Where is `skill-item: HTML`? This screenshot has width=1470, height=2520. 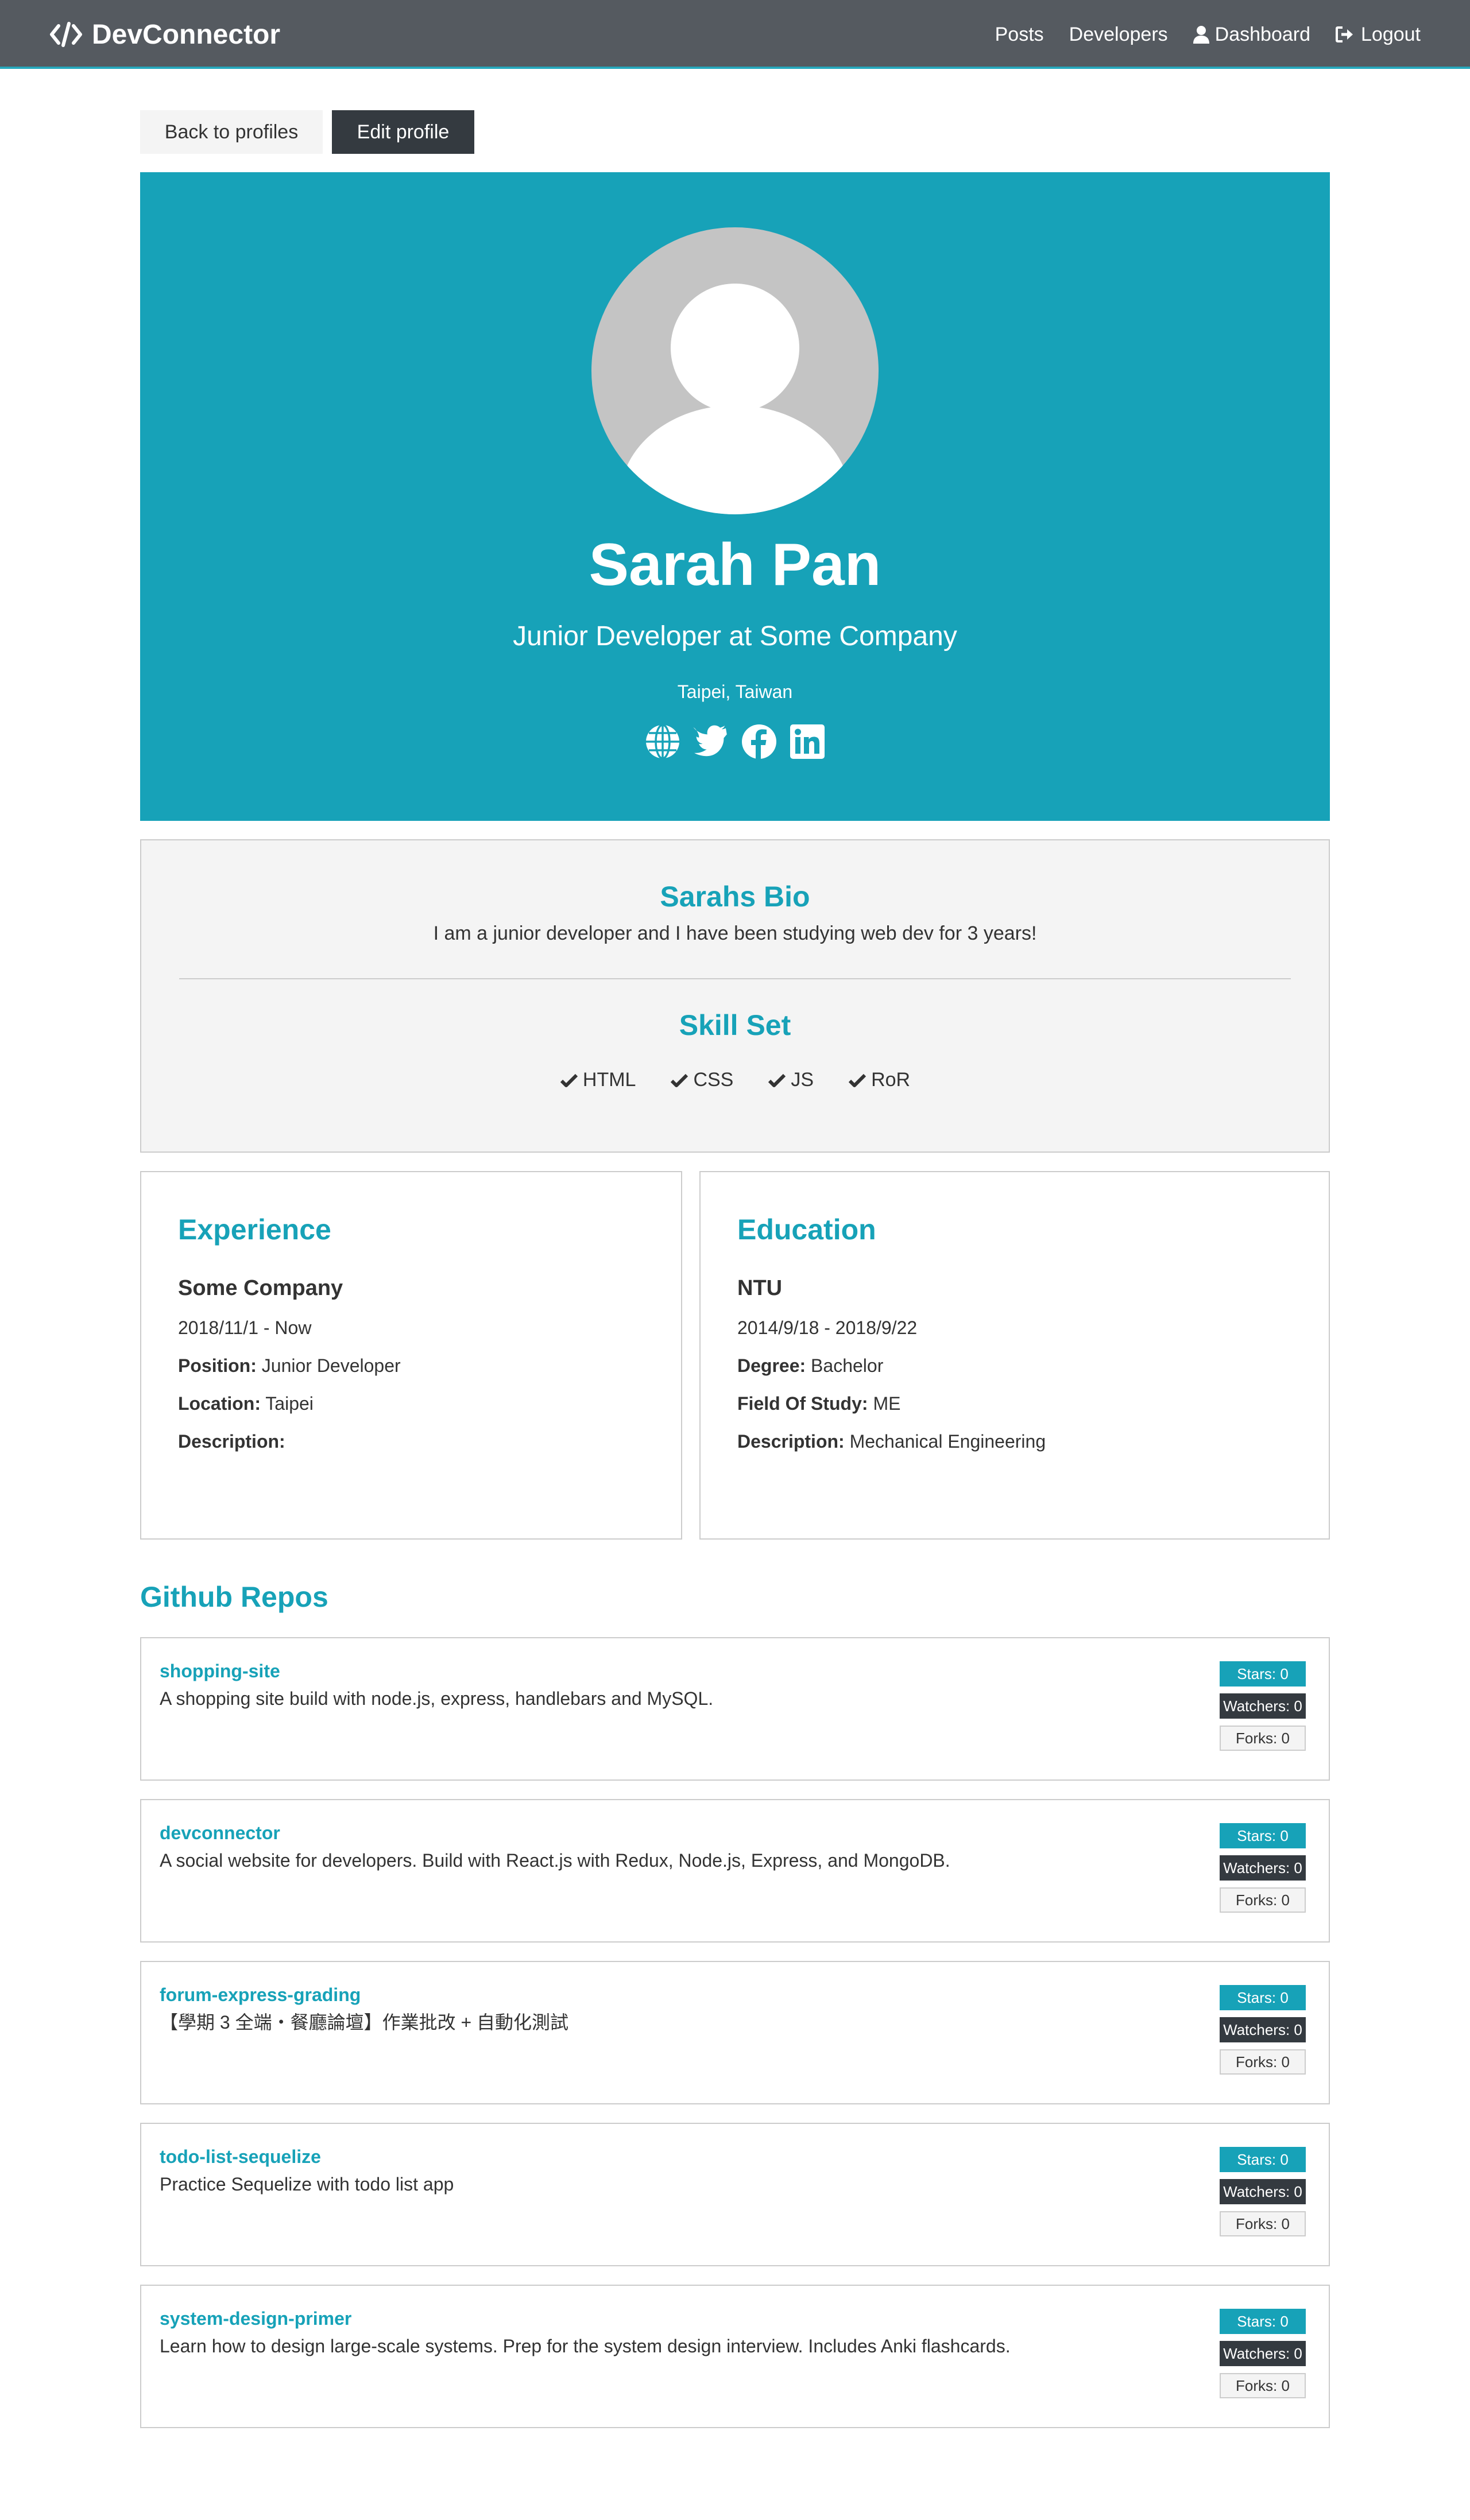
skill-item: HTML is located at coordinates (598, 1080).